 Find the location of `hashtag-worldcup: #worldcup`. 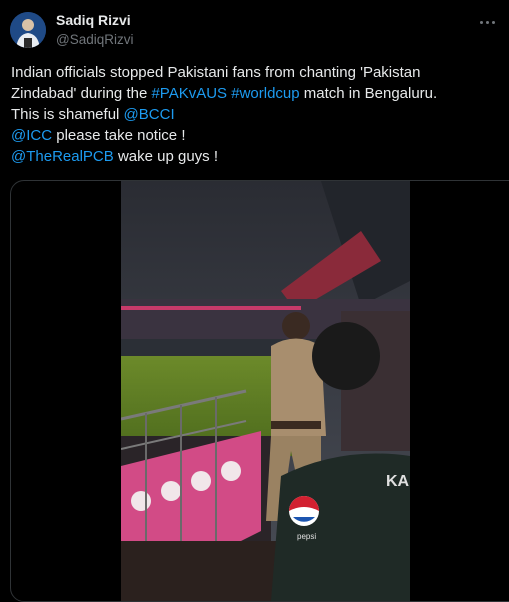

hashtag-worldcup: #worldcup is located at coordinates (265, 93).